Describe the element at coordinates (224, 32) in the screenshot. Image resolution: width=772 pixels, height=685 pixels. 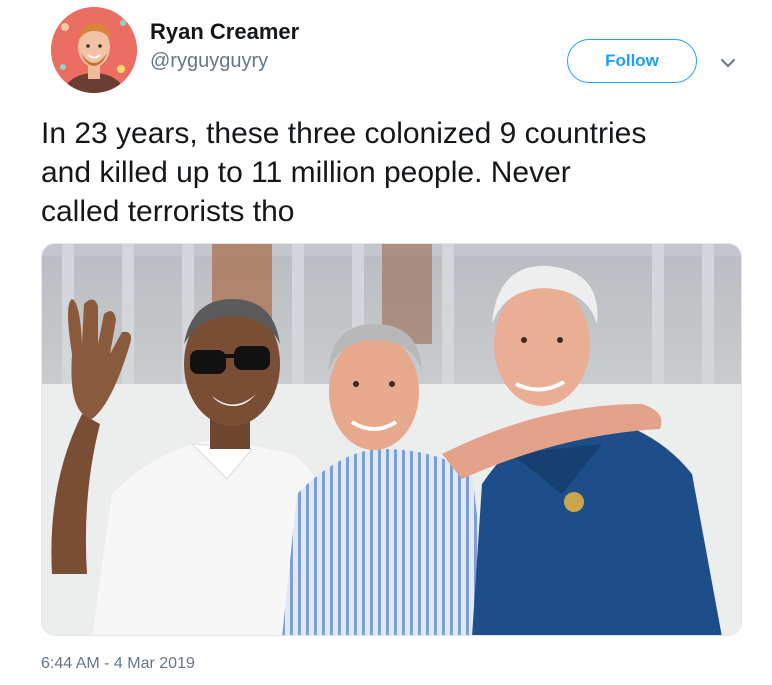
I see `author-display-name: Ryan Creamer` at that location.